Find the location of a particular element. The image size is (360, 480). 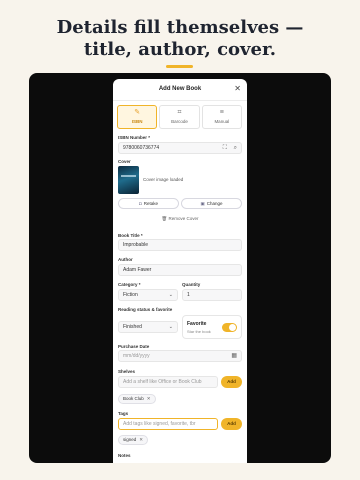

input-mode-selector: ✎ ISBN ⌗ Barcode ≡ Manual is located at coordinates (179, 117).